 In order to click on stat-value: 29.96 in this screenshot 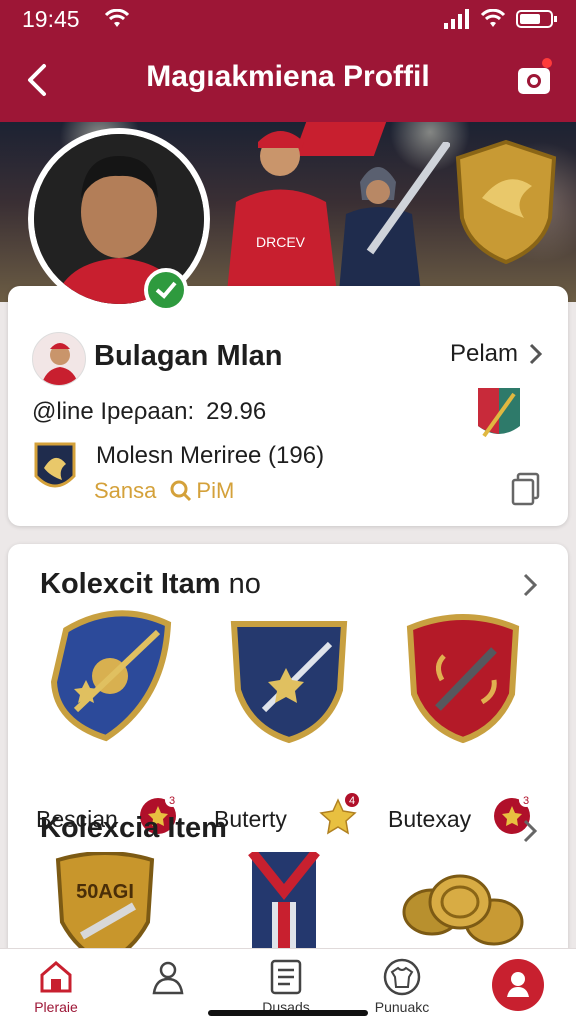, I will do `click(236, 411)`.